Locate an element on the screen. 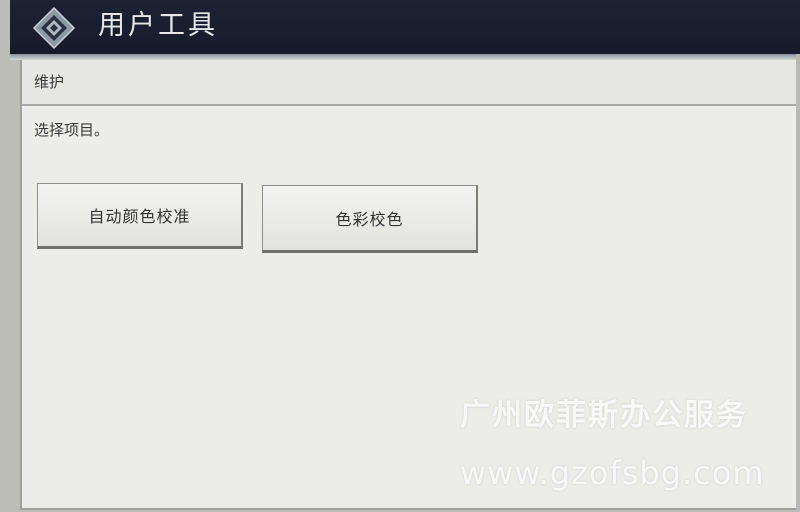 The height and width of the screenshot is (512, 800). title-bar: 用户工具 is located at coordinates (405, 27).